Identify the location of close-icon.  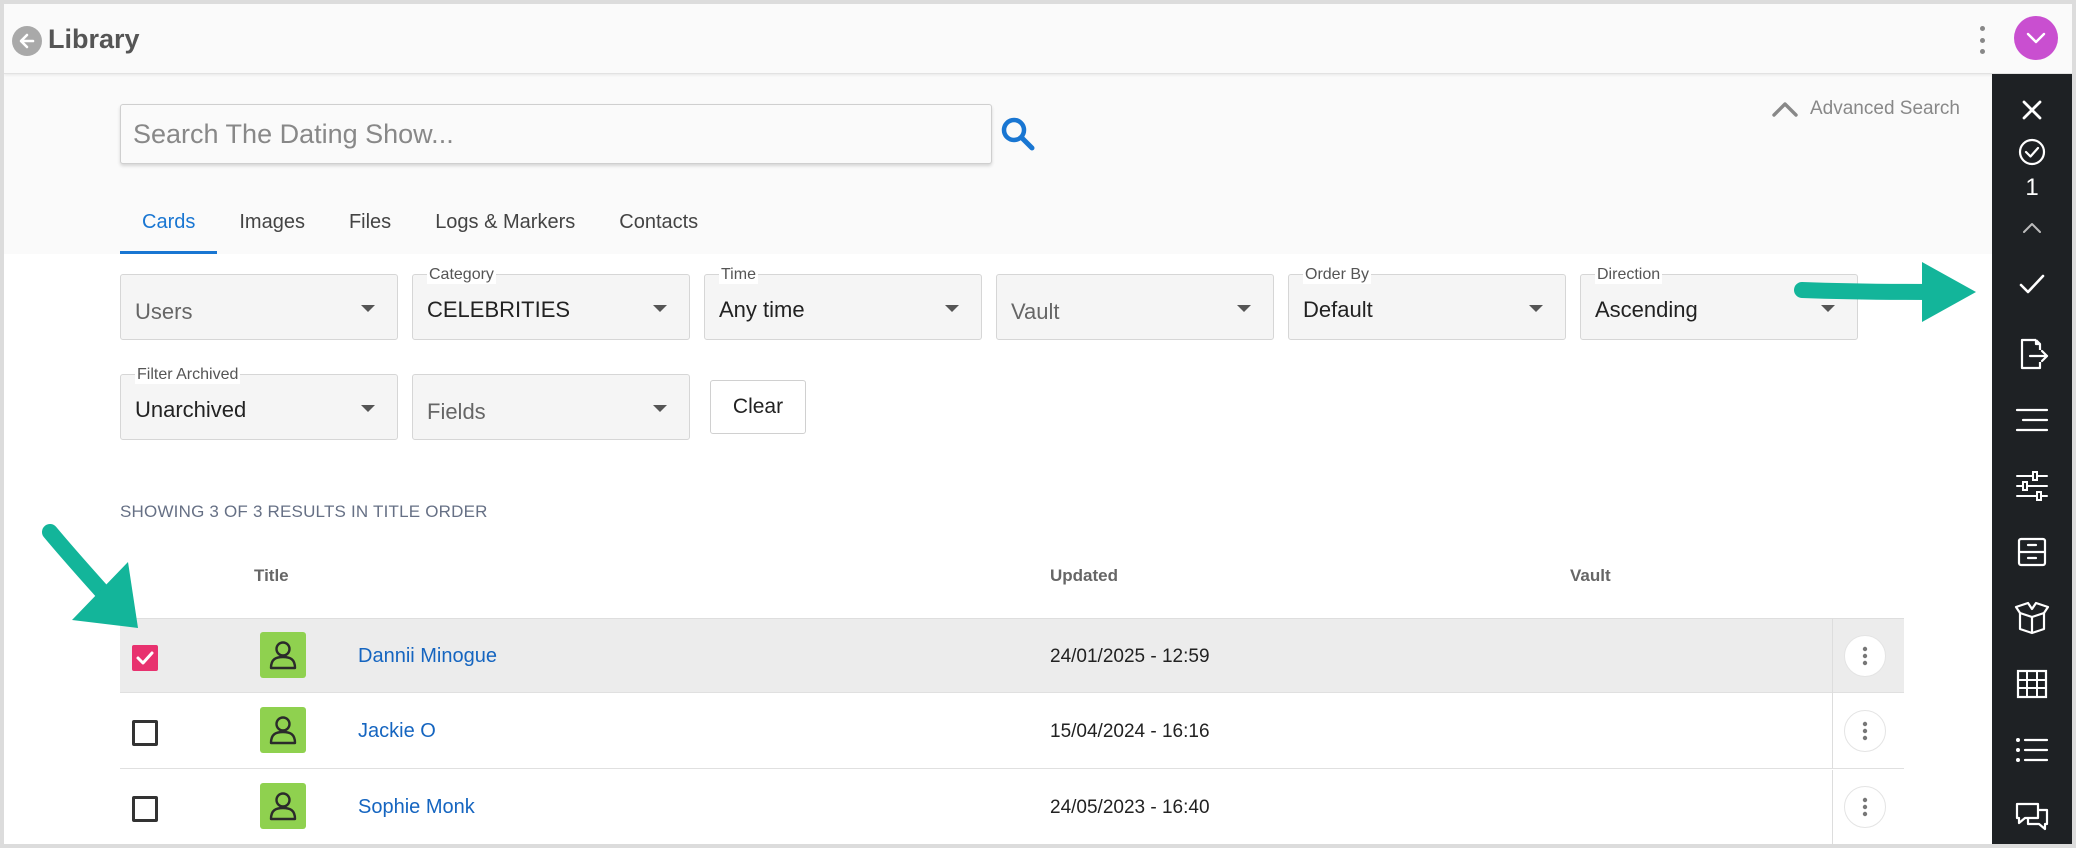
(2032, 110).